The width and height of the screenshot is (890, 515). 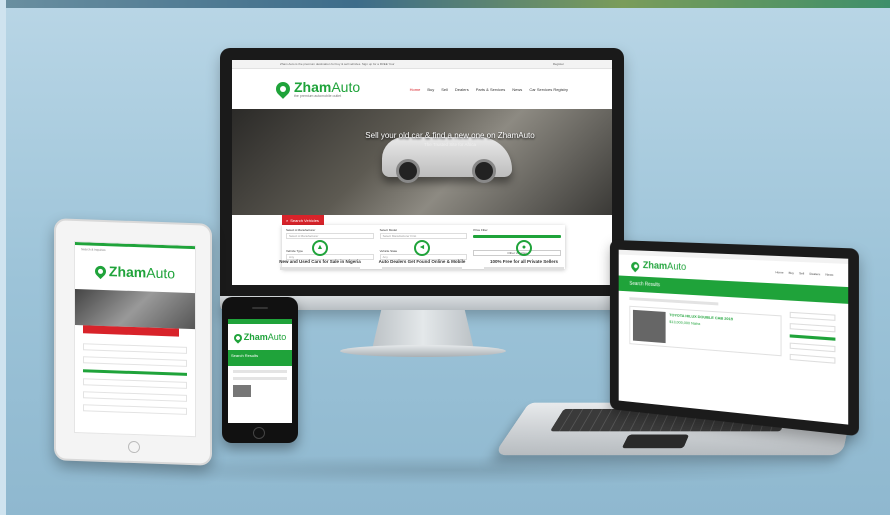 I want to click on phone-speaker, so click(x=260, y=308).